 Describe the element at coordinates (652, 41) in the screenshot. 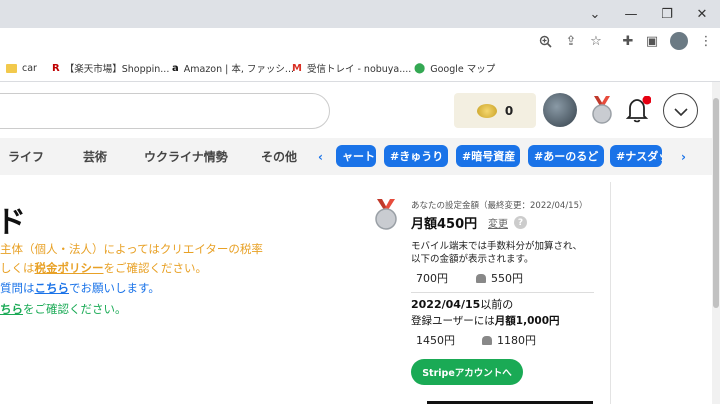

I see `side-panel-icon: ▣` at that location.